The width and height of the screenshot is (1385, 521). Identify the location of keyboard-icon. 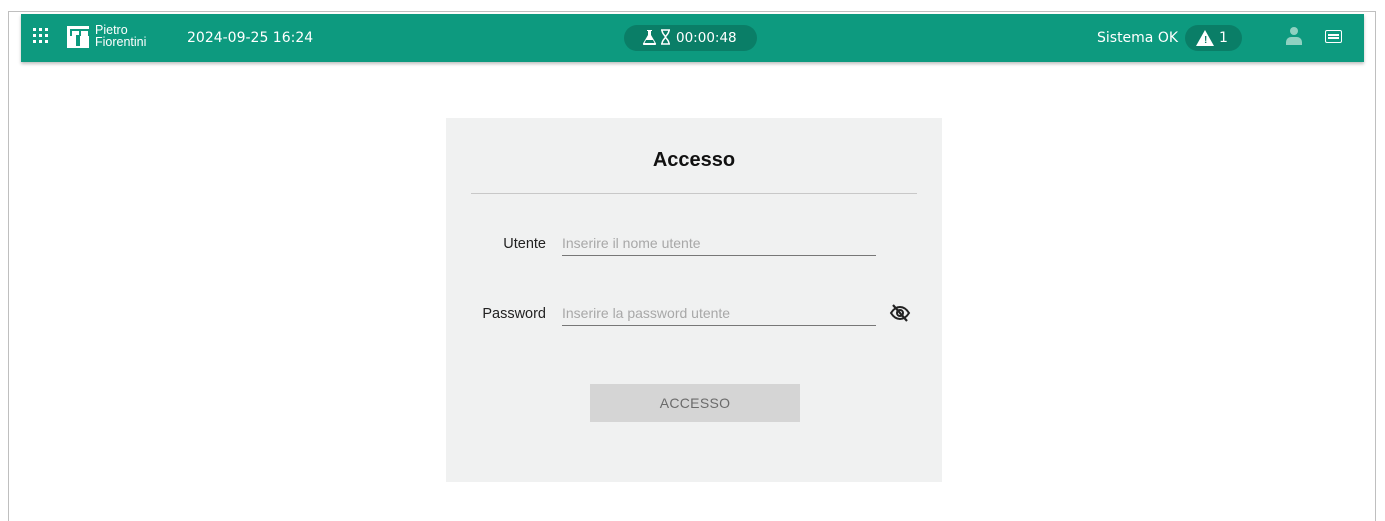
(1333, 36).